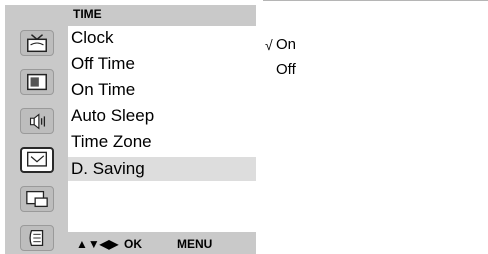  Describe the element at coordinates (37, 238) in the screenshot. I see `setup-icon` at that location.